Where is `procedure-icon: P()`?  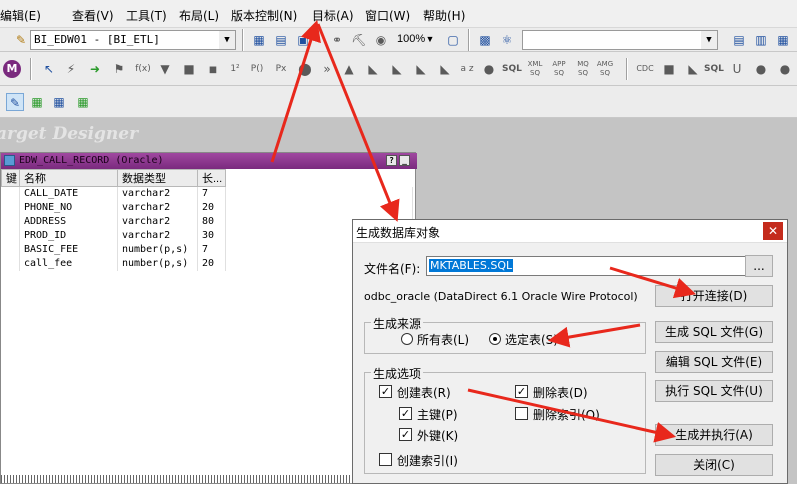
procedure-icon: P() is located at coordinates (257, 69).